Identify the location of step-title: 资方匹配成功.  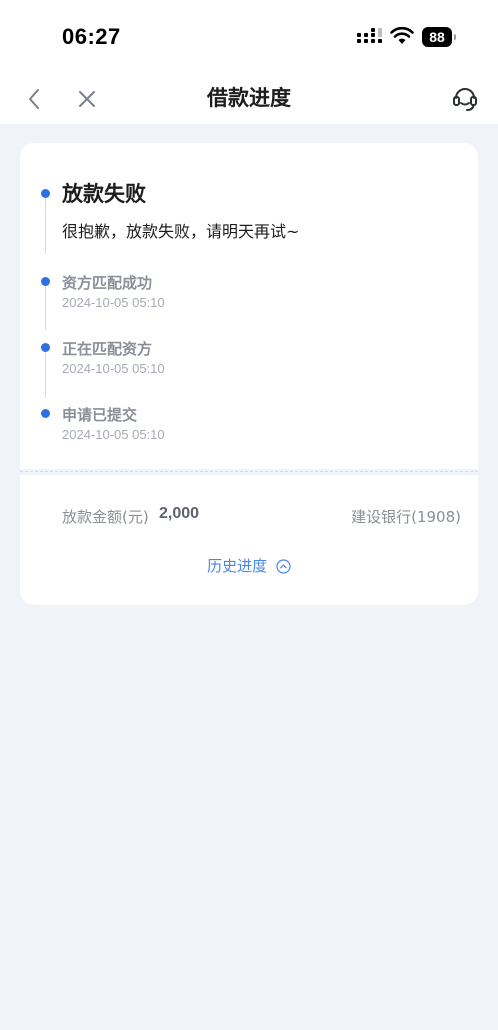
(107, 283).